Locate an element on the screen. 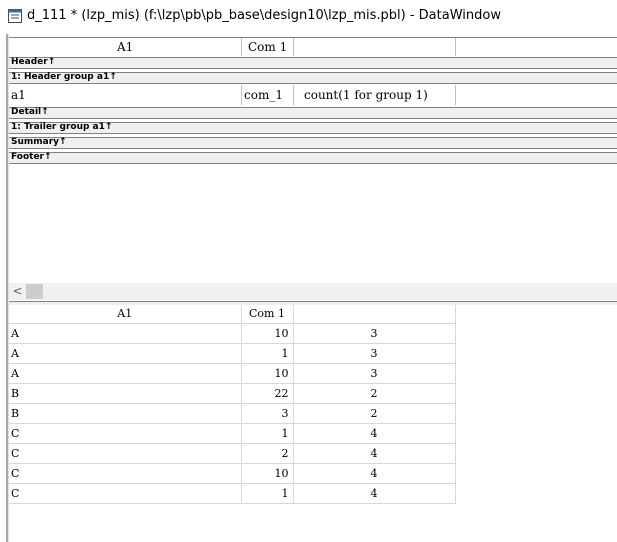 The width and height of the screenshot is (617, 542). band-header: Header↑ is located at coordinates (313, 63).